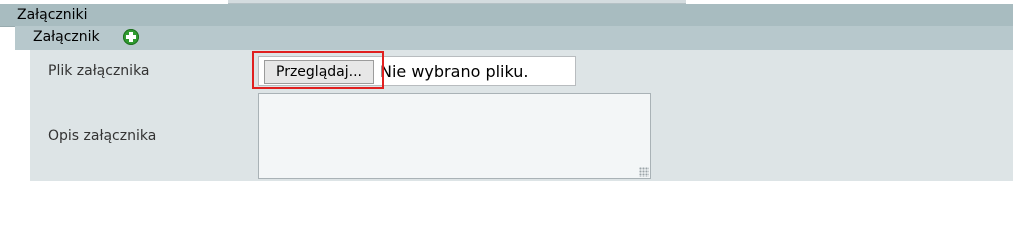  What do you see at coordinates (514, 38) in the screenshot?
I see `attachment-subheader: Załącznik` at bounding box center [514, 38].